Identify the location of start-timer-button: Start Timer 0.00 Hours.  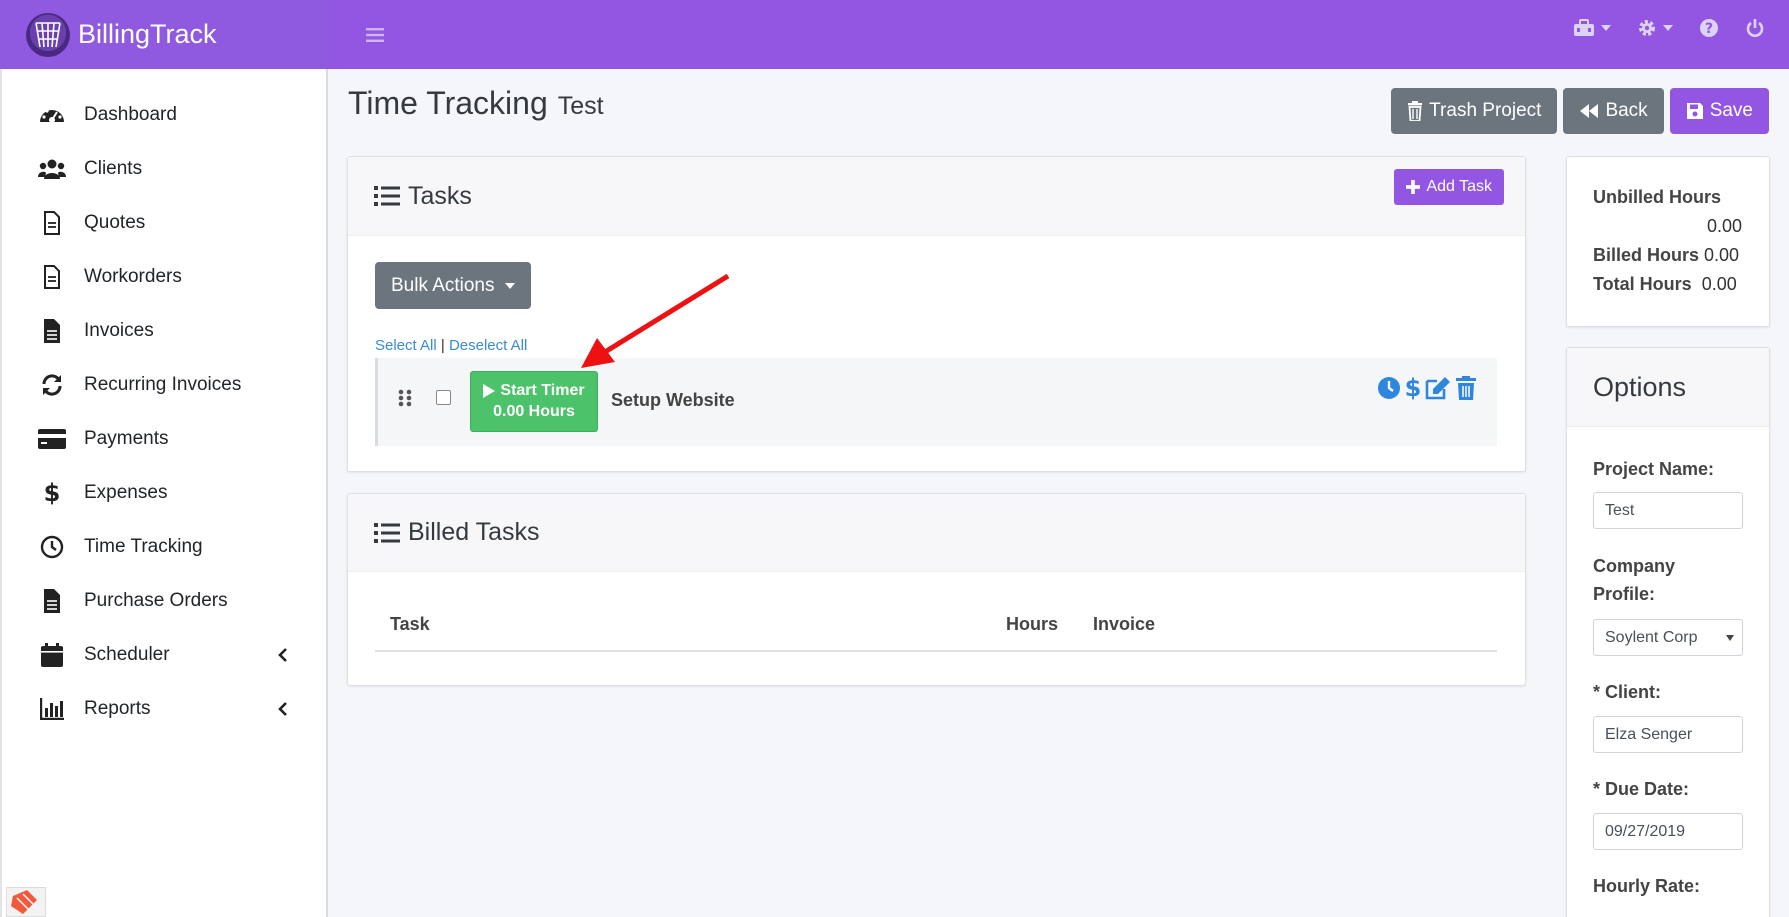
(534, 401).